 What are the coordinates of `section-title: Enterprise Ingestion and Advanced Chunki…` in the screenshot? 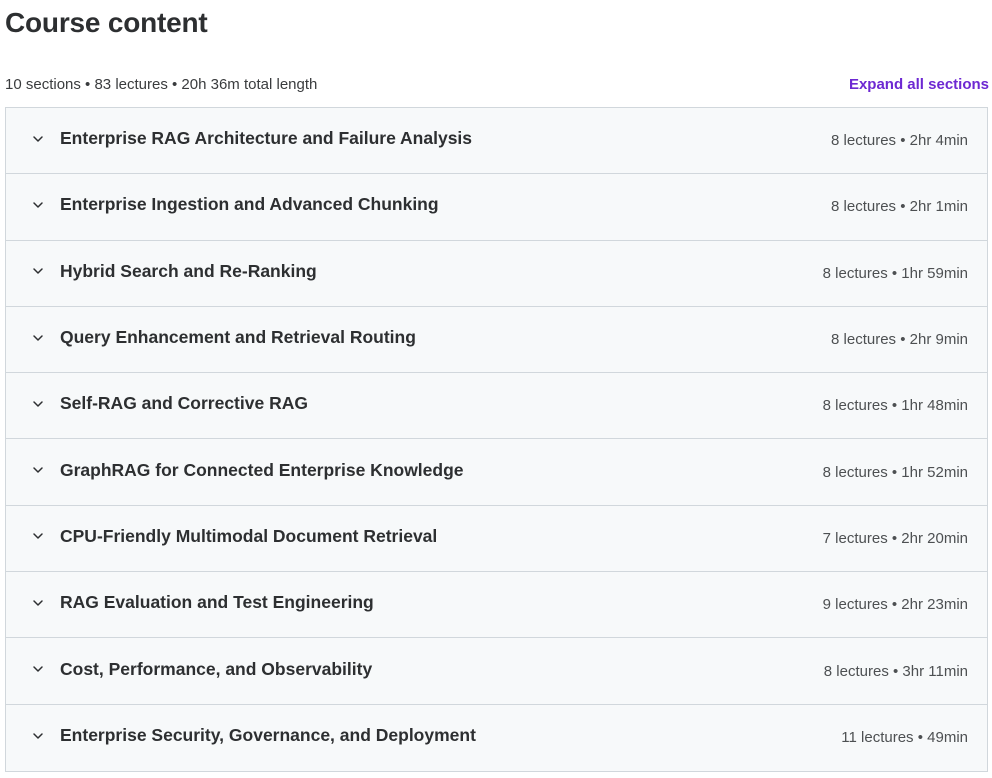 It's located at (249, 204).